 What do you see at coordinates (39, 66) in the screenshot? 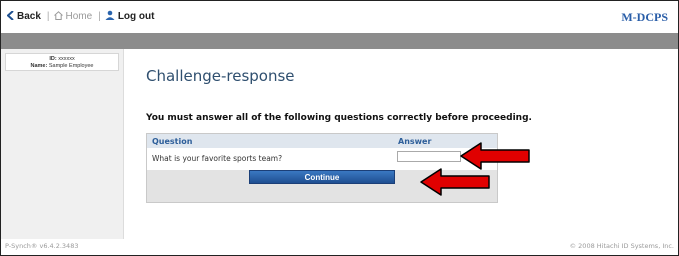
I see `user-name-label: Name:` at bounding box center [39, 66].